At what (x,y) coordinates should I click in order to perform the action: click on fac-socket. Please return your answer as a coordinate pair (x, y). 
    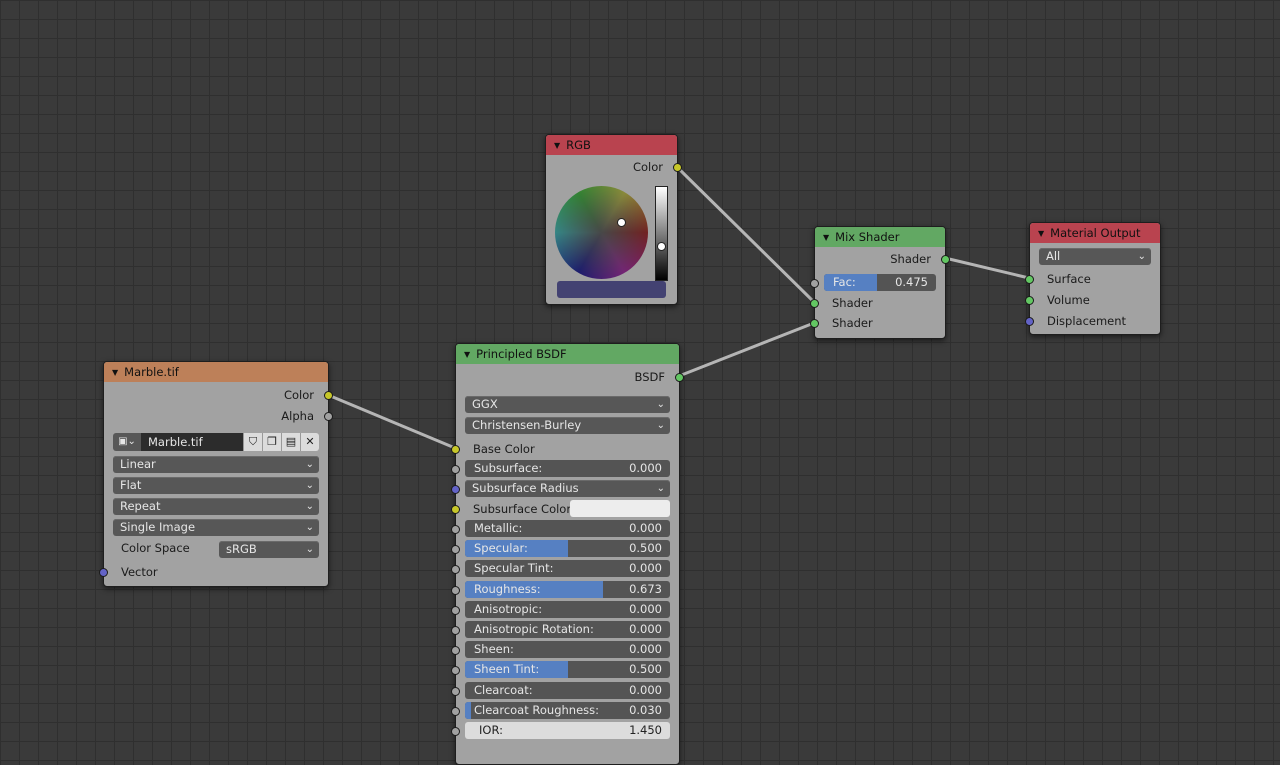
    Looking at the image, I should click on (814, 283).